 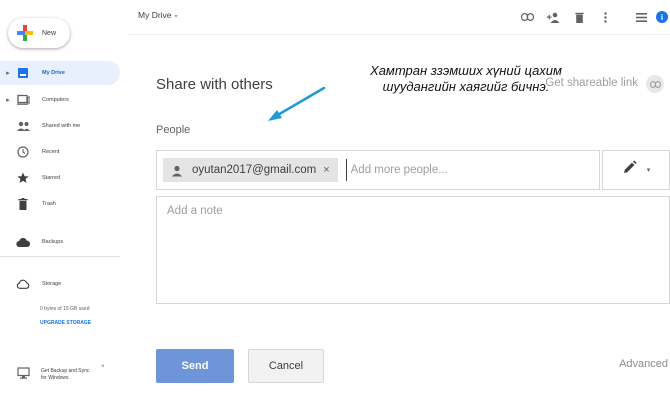 What do you see at coordinates (466, 86) in the screenshot?
I see `annotation-line-2: шуудангийн хаягийг бичнэ.` at bounding box center [466, 86].